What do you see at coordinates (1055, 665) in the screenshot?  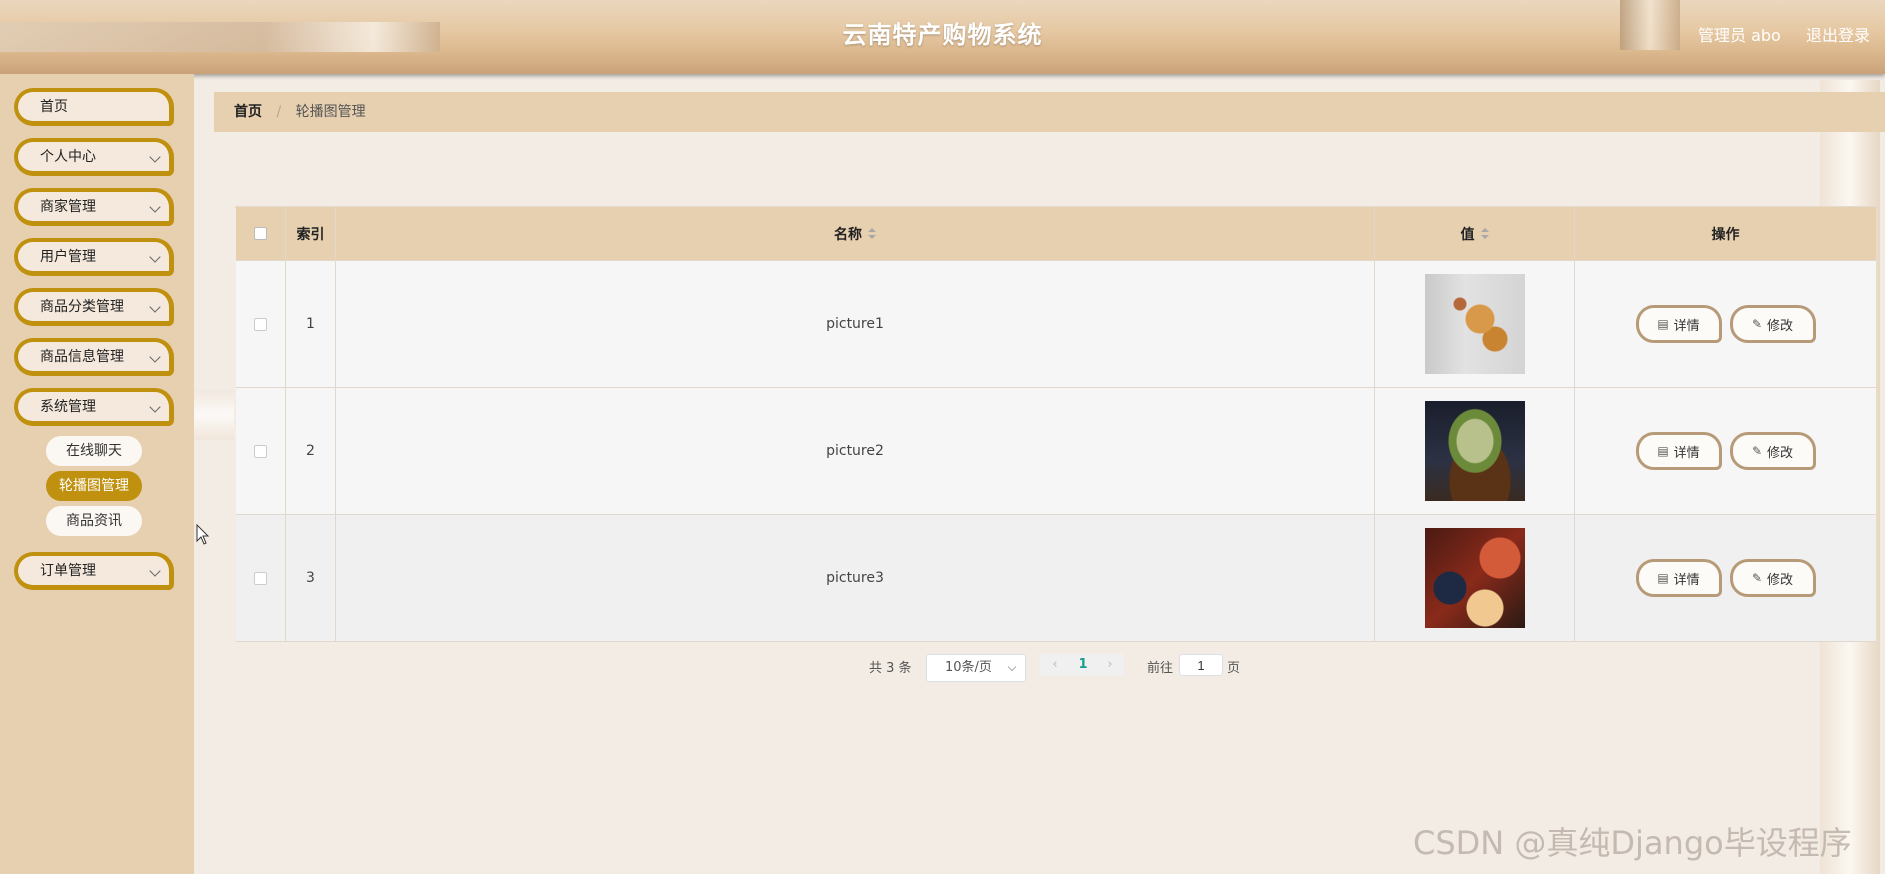 I see `prev-page-button: ‹` at bounding box center [1055, 665].